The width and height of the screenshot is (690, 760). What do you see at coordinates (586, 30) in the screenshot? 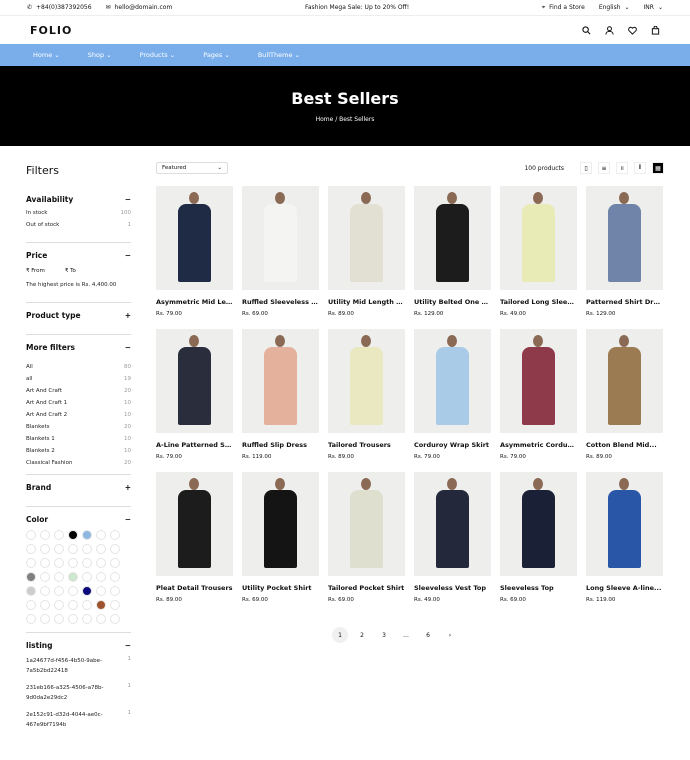
I see `search-icon` at bounding box center [586, 30].